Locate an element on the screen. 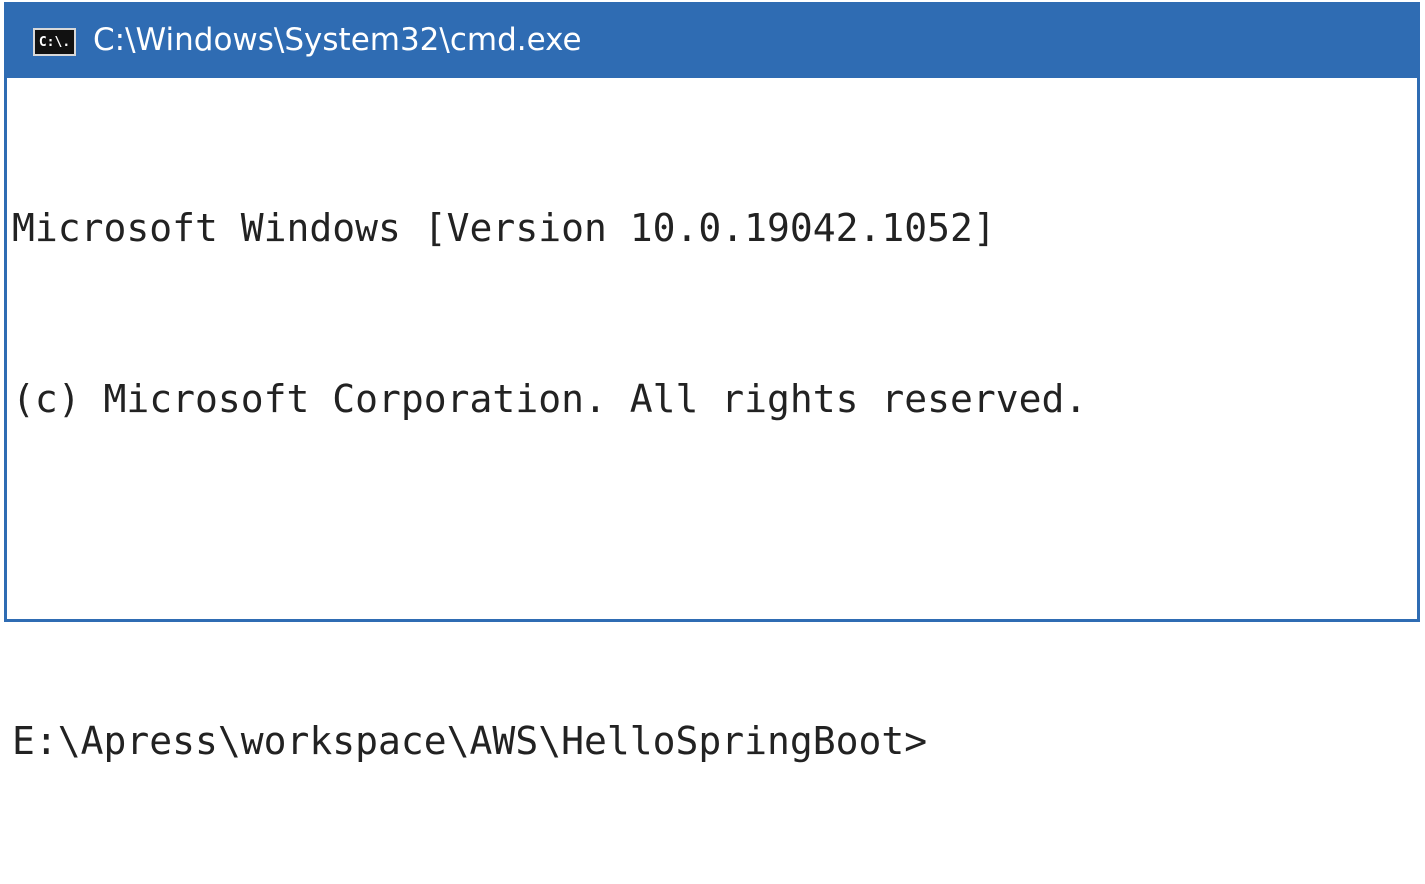 The height and width of the screenshot is (884, 1425). title-bar: C:\. C:\Windows\System32\cmd.exe is located at coordinates (712, 40).